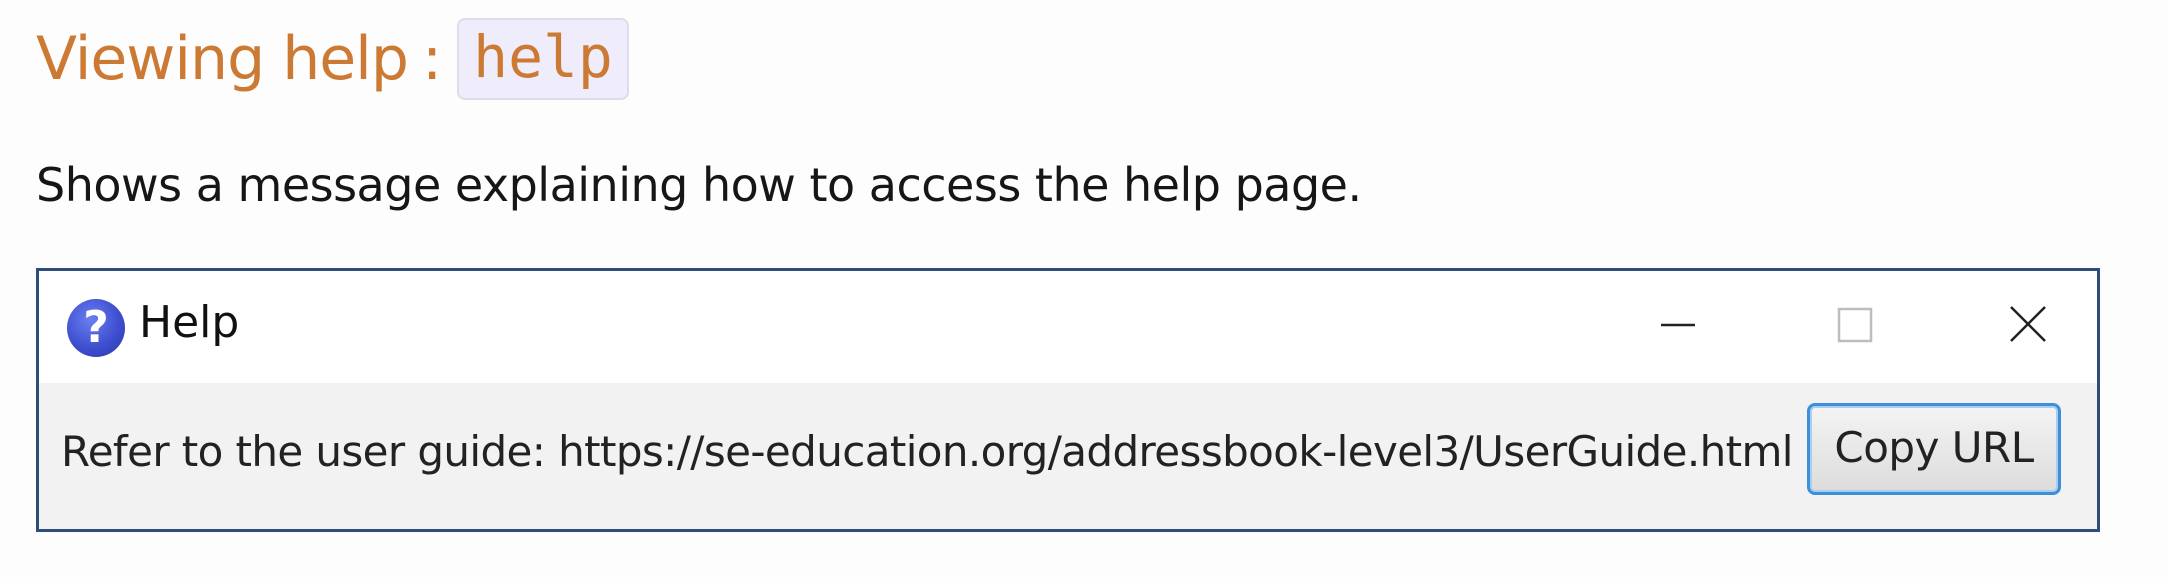  Describe the element at coordinates (1934, 449) in the screenshot. I see `copy-url-button: Copy URL` at that location.